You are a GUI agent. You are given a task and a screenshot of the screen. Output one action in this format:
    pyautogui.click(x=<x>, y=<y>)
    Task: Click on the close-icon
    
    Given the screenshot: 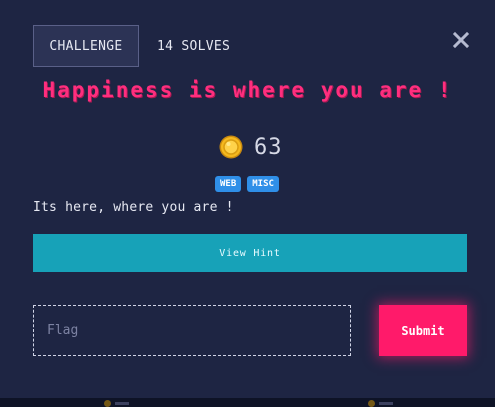 What is the action you would take?
    pyautogui.click(x=461, y=40)
    